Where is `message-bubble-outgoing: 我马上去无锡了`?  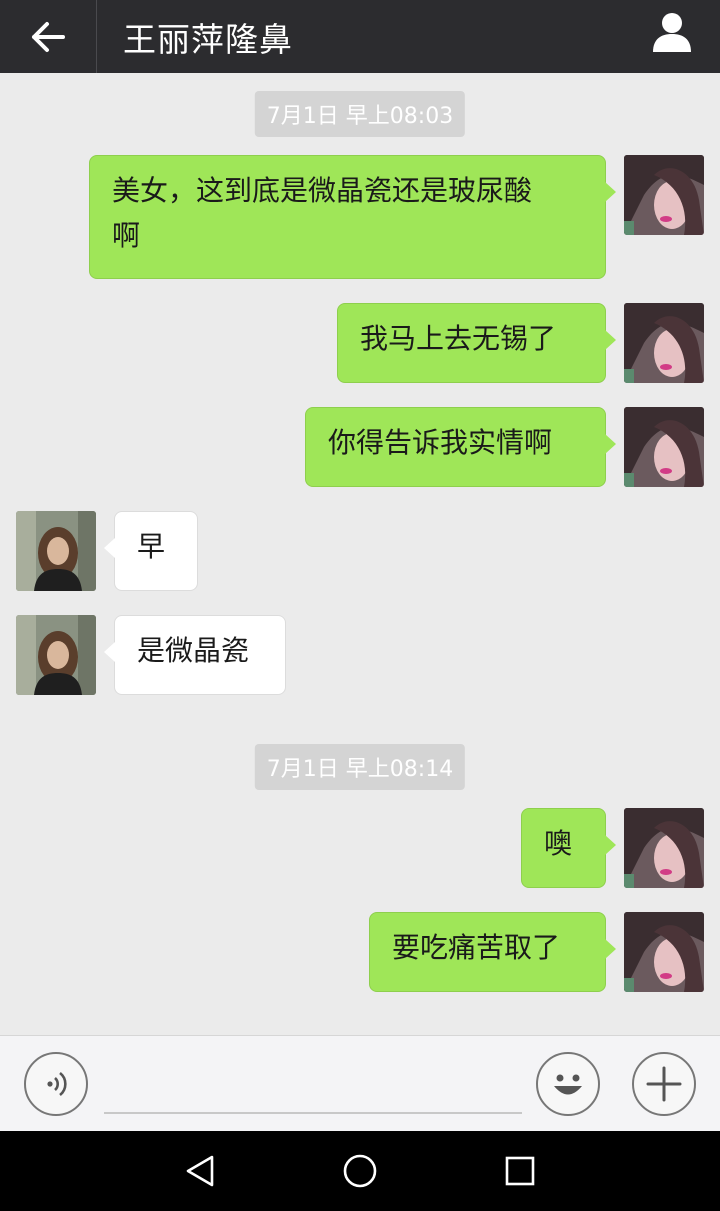 message-bubble-outgoing: 我马上去无锡了 is located at coordinates (476, 343).